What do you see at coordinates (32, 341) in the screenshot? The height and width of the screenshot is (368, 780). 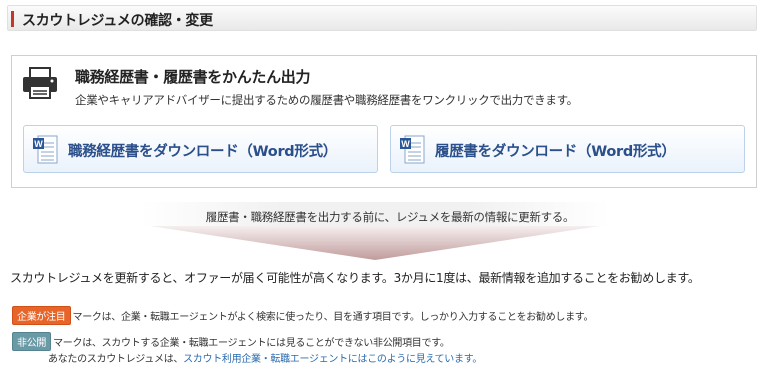 I see `private-badge: 非公開` at bounding box center [32, 341].